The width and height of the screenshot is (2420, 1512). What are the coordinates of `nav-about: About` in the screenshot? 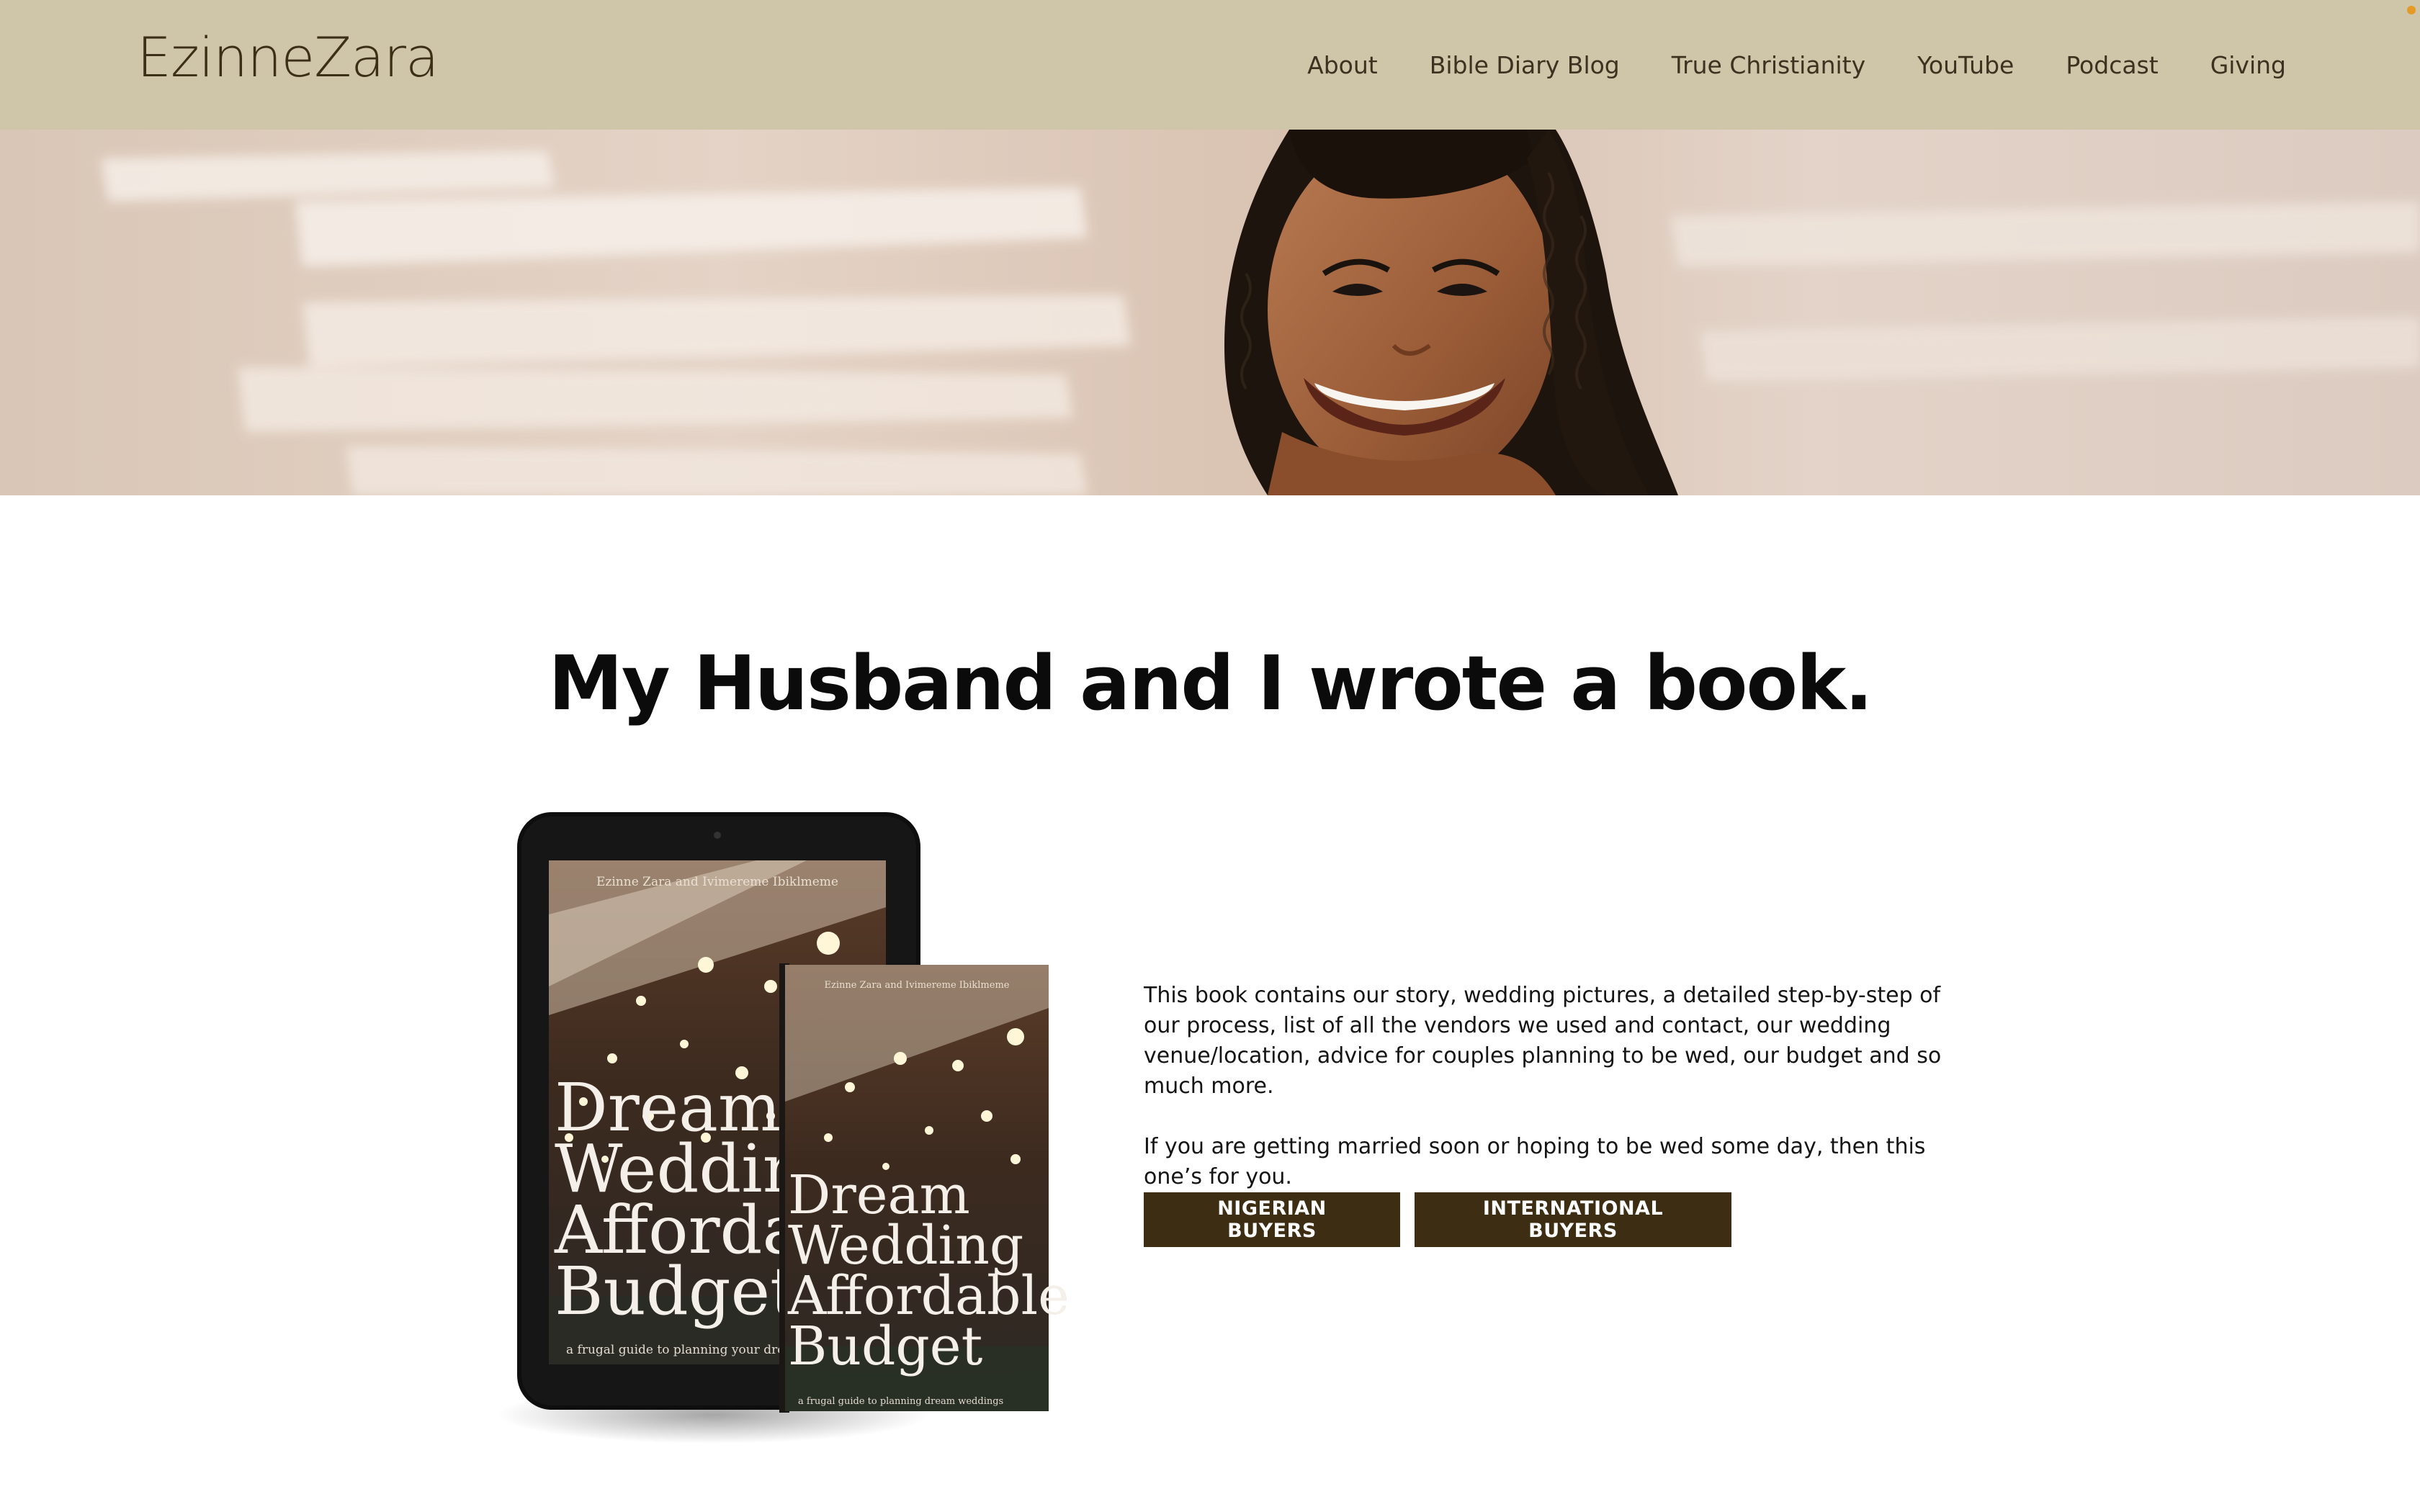 It's located at (1342, 65).